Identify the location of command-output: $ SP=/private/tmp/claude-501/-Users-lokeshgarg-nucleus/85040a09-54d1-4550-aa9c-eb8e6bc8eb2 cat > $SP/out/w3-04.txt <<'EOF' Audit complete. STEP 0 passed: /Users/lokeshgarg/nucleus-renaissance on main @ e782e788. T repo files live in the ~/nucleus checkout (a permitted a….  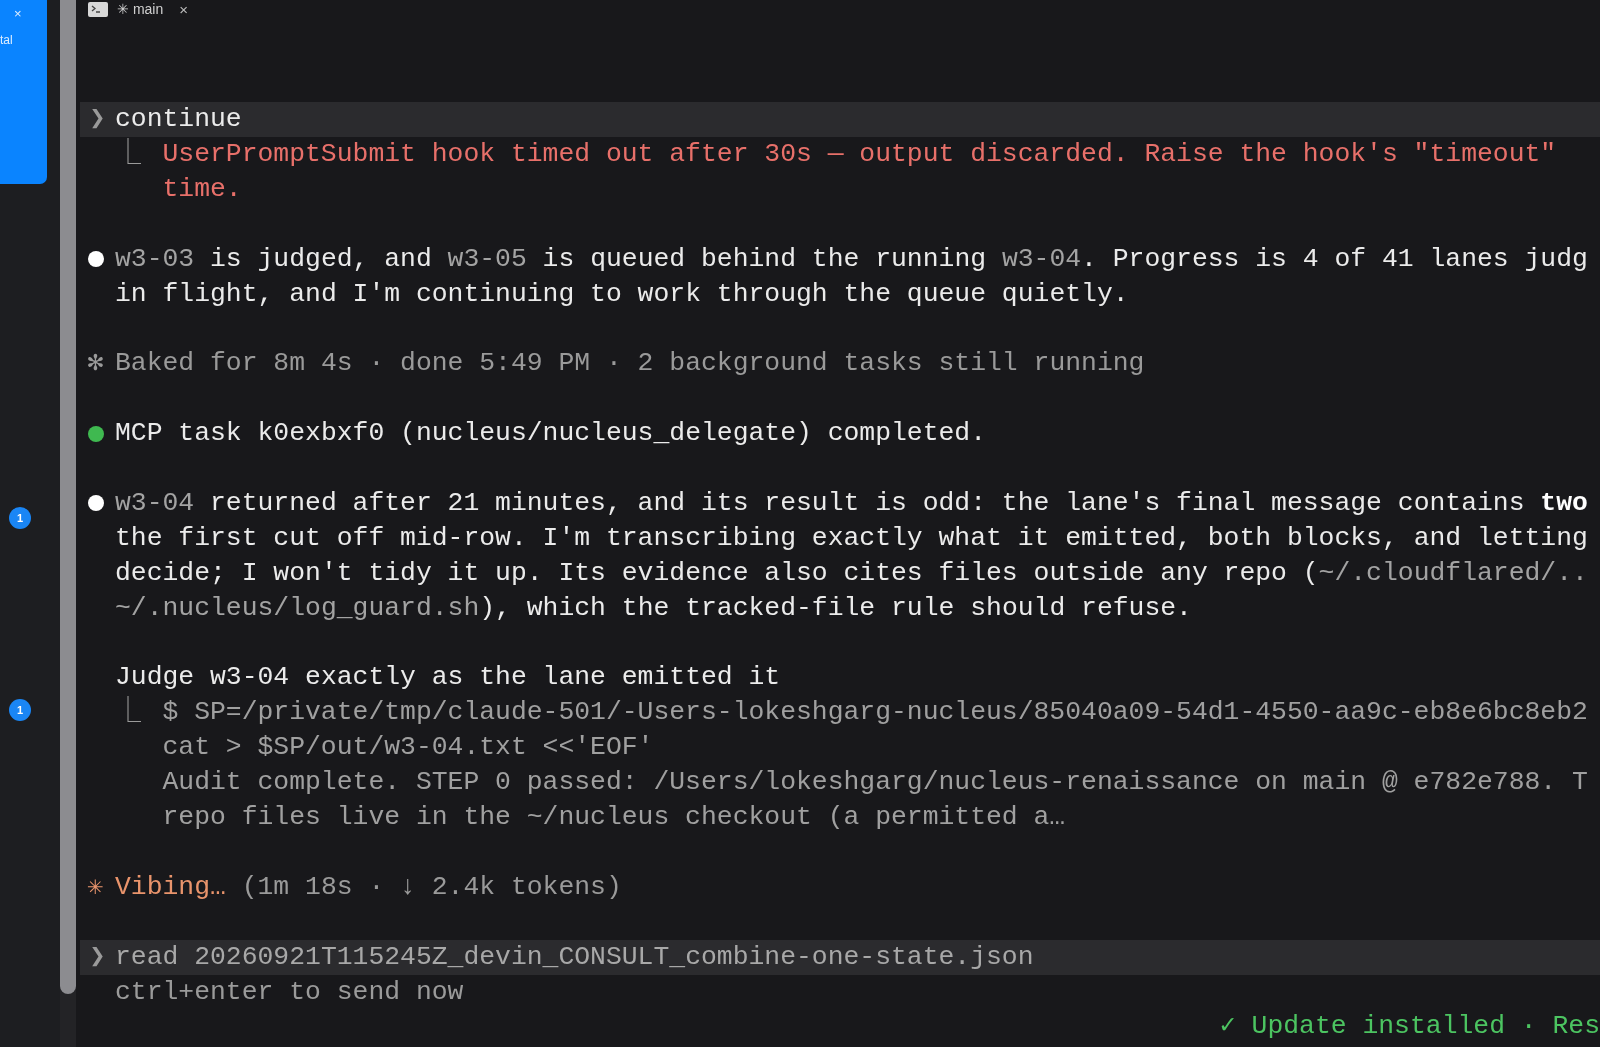
(875, 765).